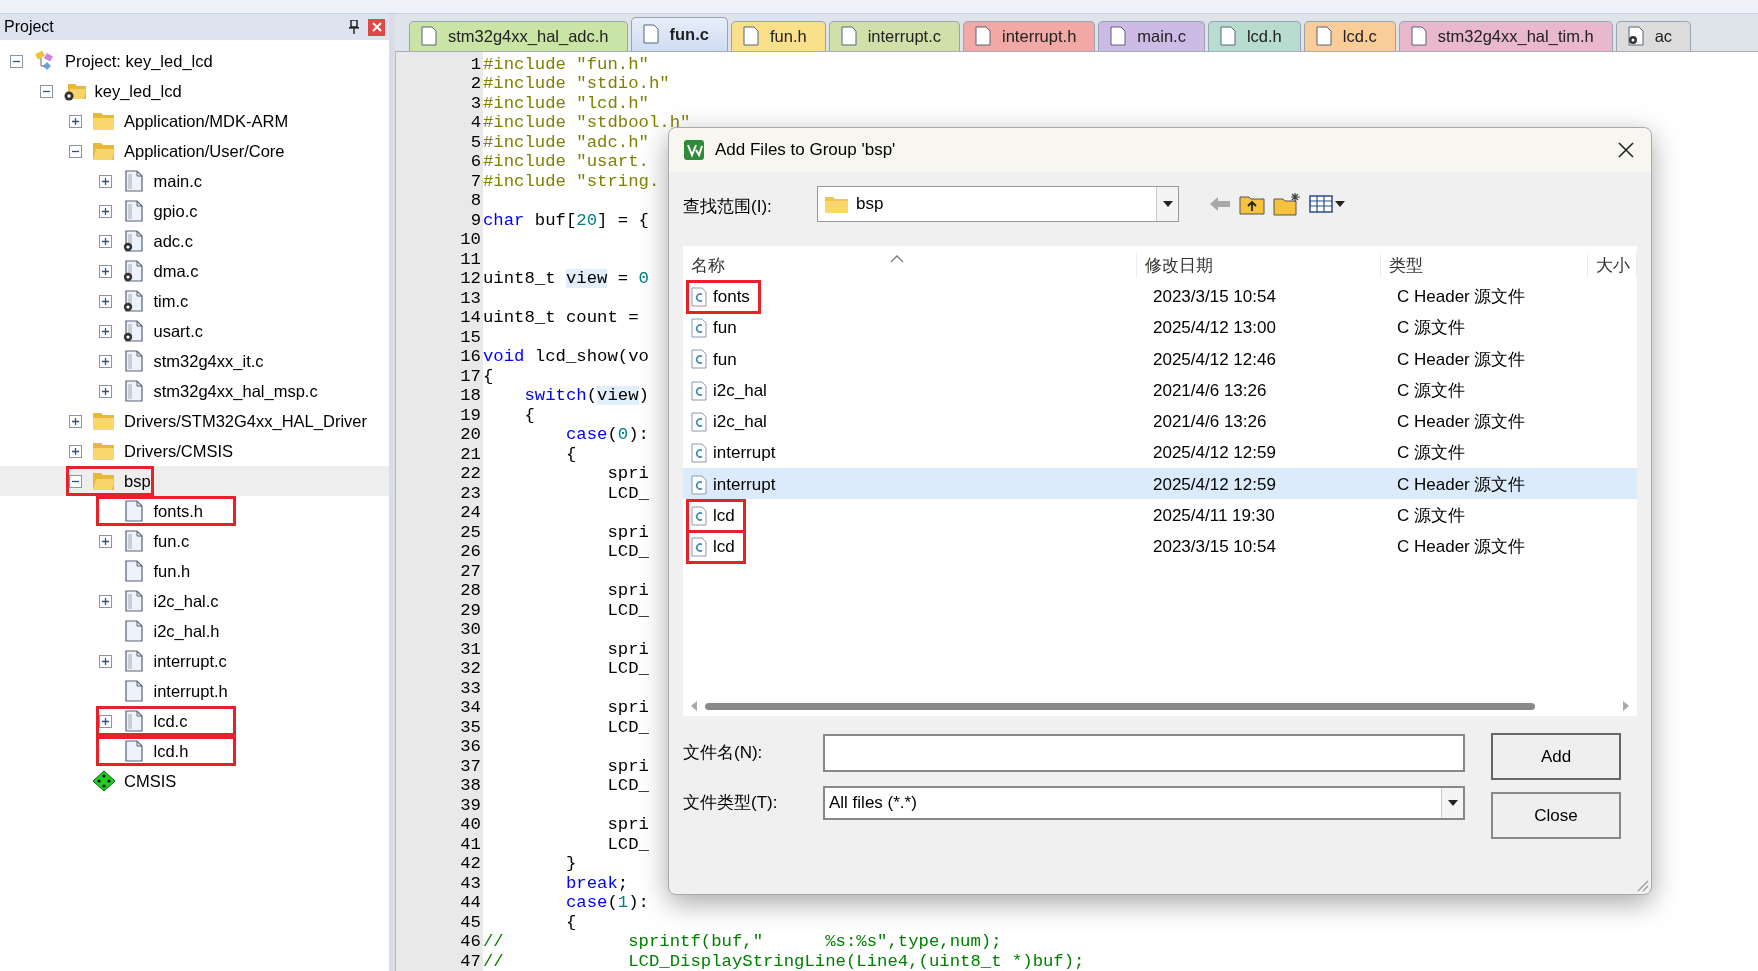 The image size is (1758, 971). Describe the element at coordinates (194, 481) in the screenshot. I see `tree-row: bsp` at that location.